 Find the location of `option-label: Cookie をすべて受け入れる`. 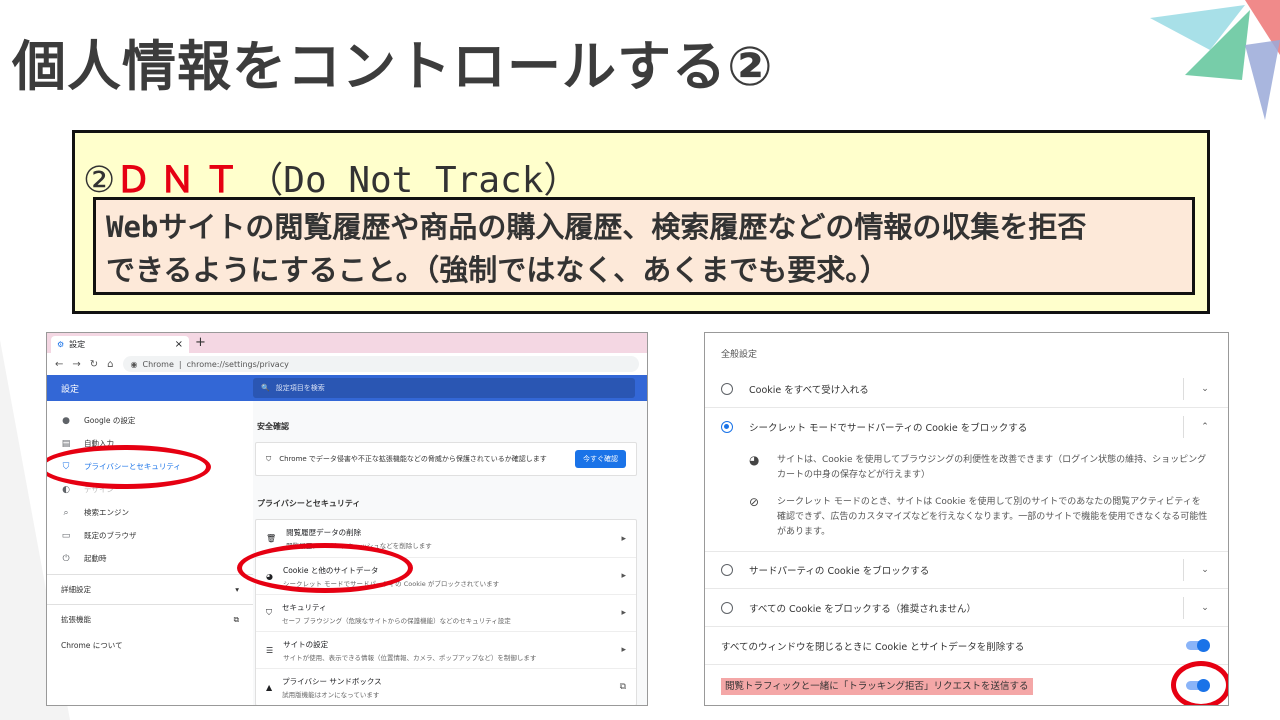

option-label: Cookie をすべて受け入れる is located at coordinates (809, 390).